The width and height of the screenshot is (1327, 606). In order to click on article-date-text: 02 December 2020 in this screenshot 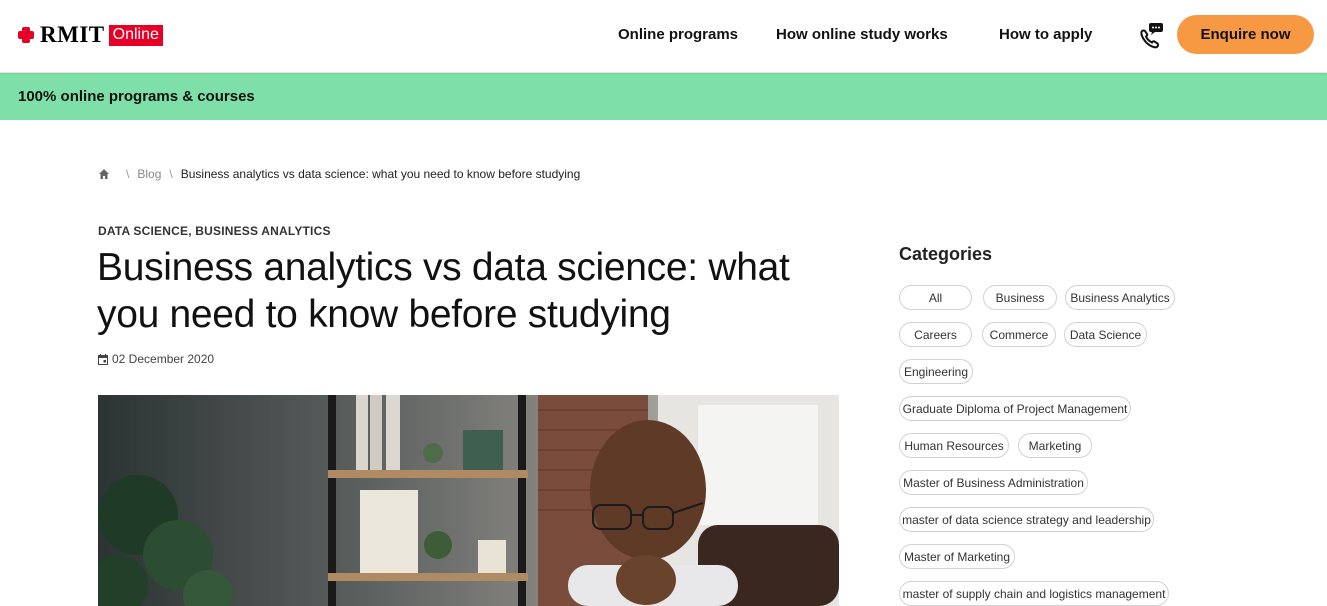, I will do `click(163, 359)`.